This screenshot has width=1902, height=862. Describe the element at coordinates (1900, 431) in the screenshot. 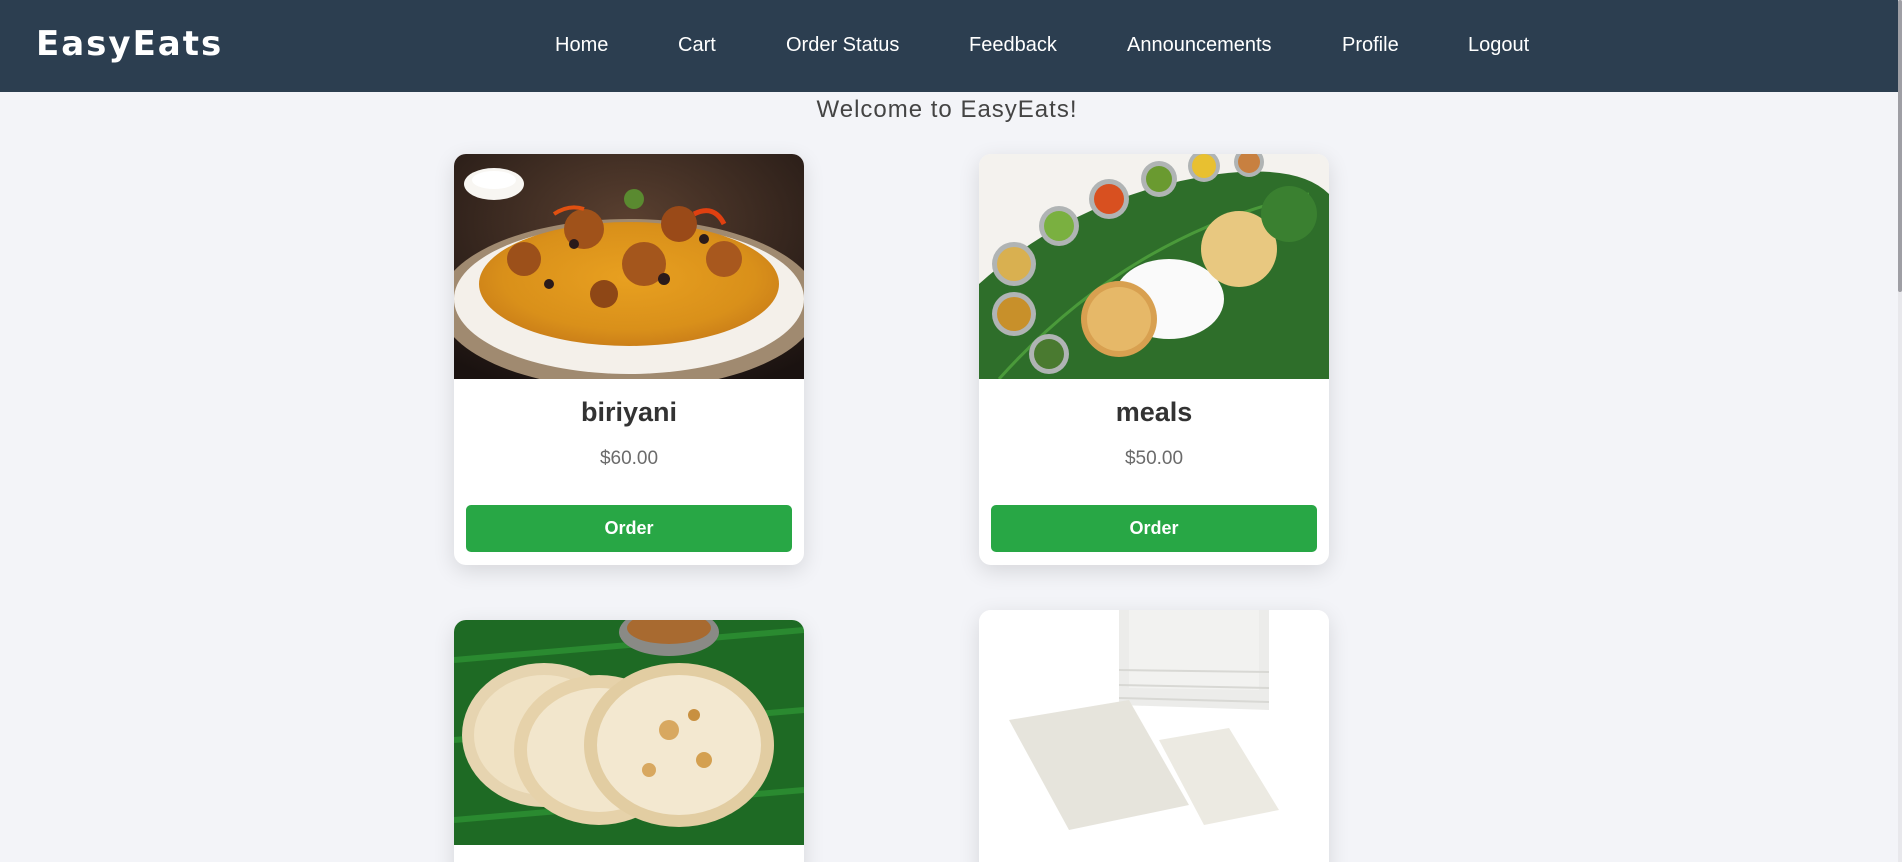

I see `page-scrollbar` at that location.